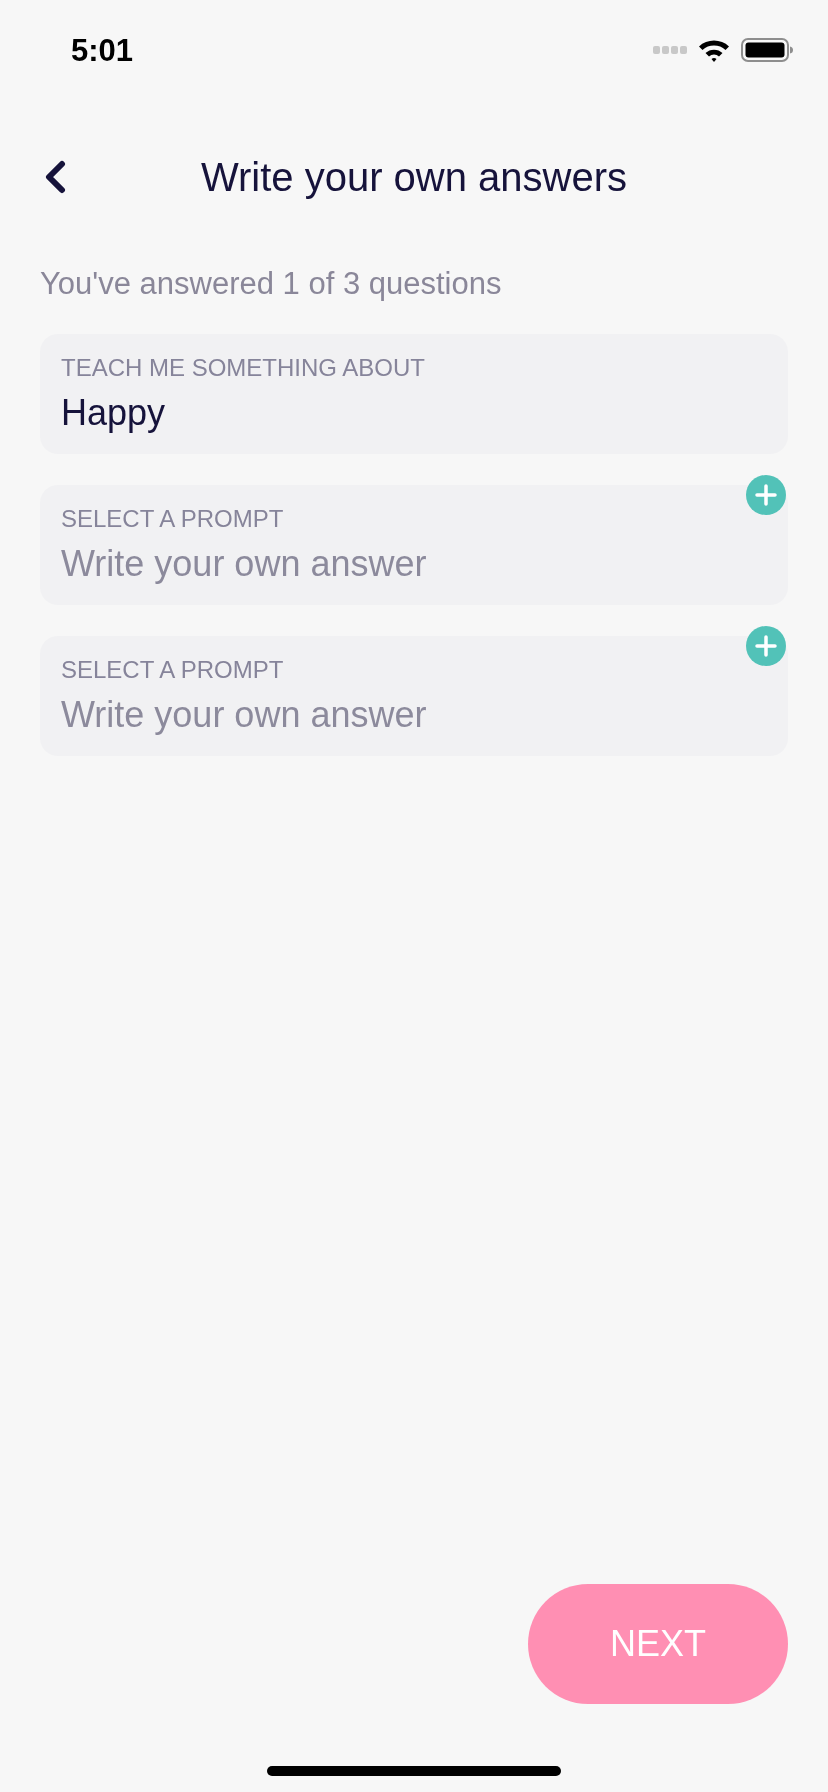 Image resolution: width=828 pixels, height=1792 pixels. Describe the element at coordinates (670, 50) in the screenshot. I see `signal-icon` at that location.